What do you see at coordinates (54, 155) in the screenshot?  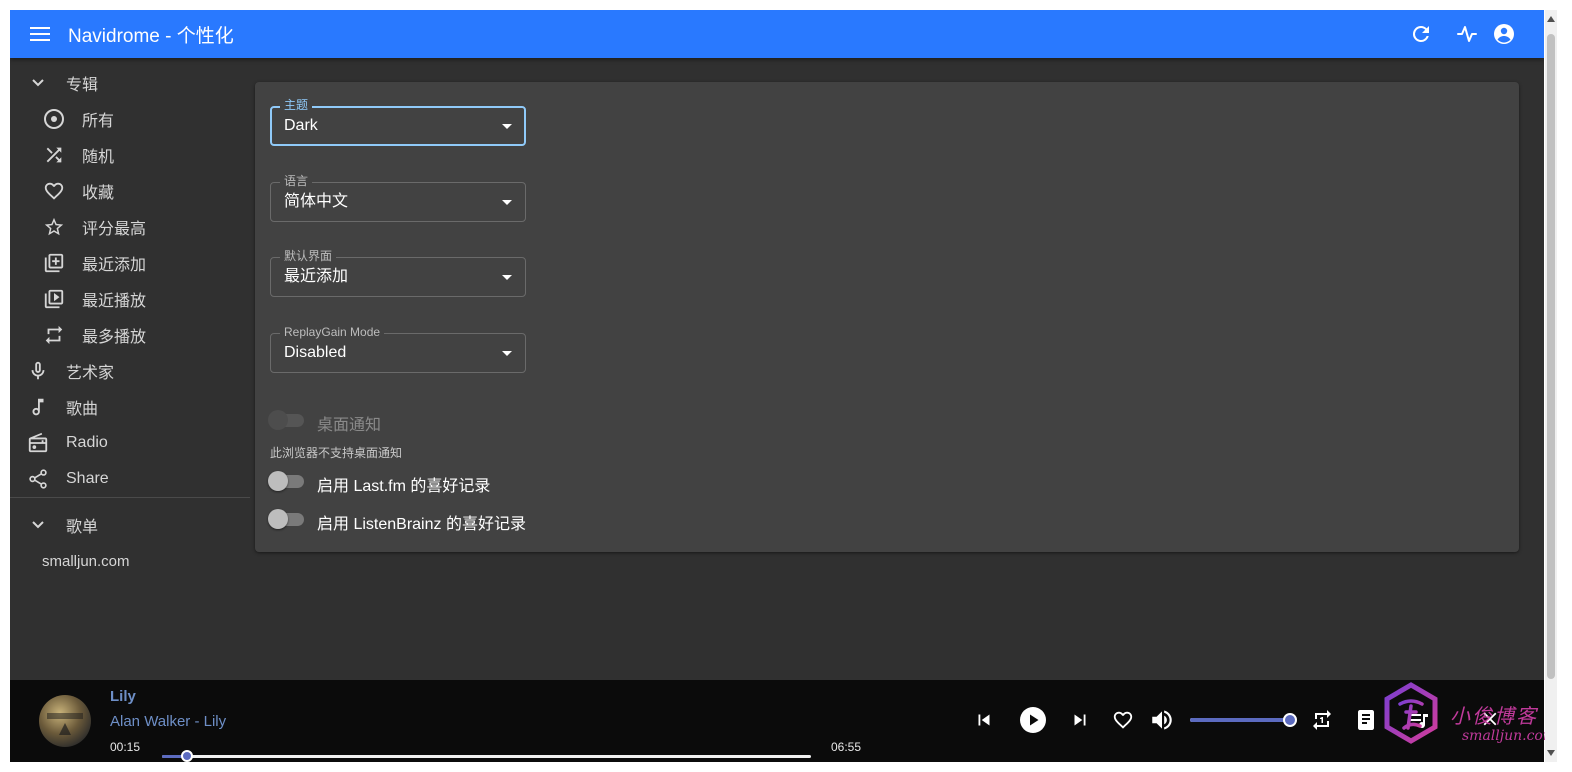 I see `shuffle-icon` at bounding box center [54, 155].